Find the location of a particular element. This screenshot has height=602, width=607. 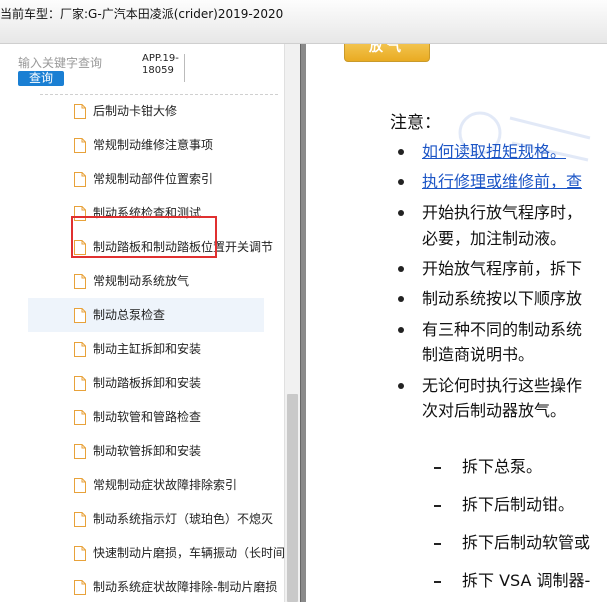

tree-item: 制动软管拆卸和安装 is located at coordinates (146, 451).